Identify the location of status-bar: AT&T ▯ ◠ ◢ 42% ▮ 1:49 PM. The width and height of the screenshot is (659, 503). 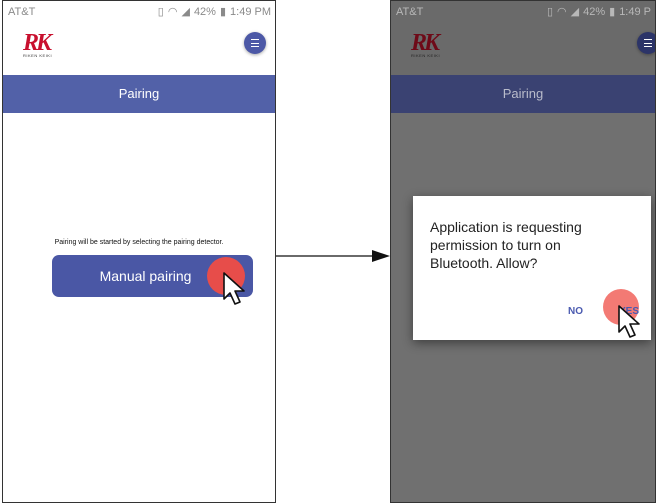
(139, 12).